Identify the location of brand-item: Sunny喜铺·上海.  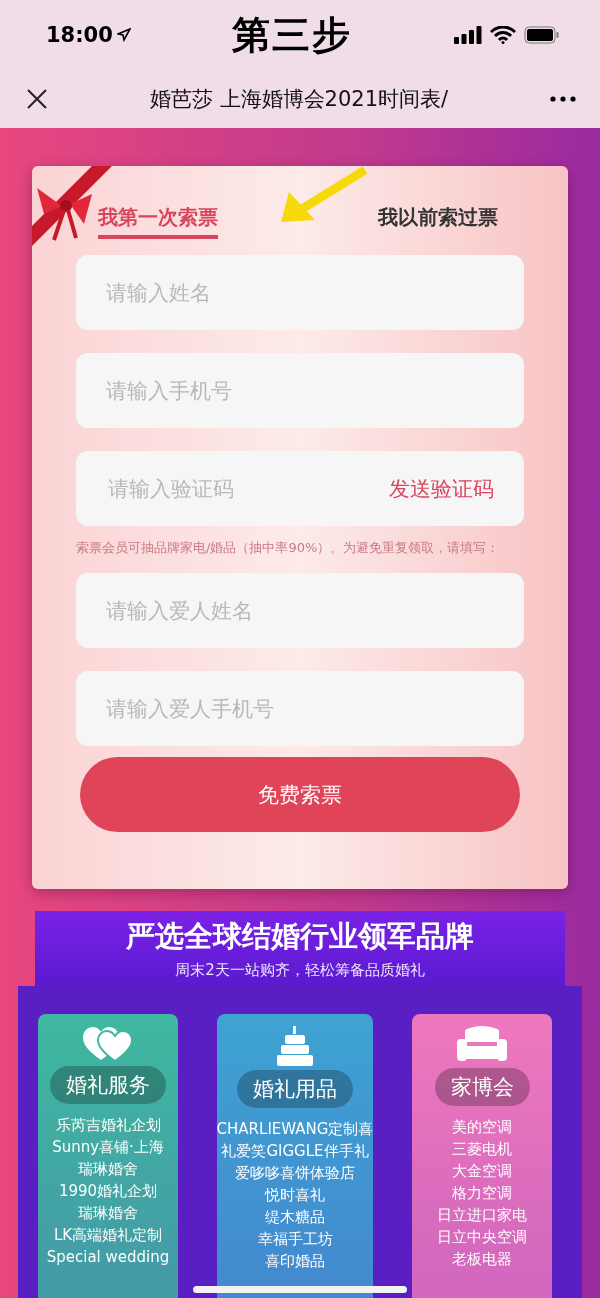
(108, 1147).